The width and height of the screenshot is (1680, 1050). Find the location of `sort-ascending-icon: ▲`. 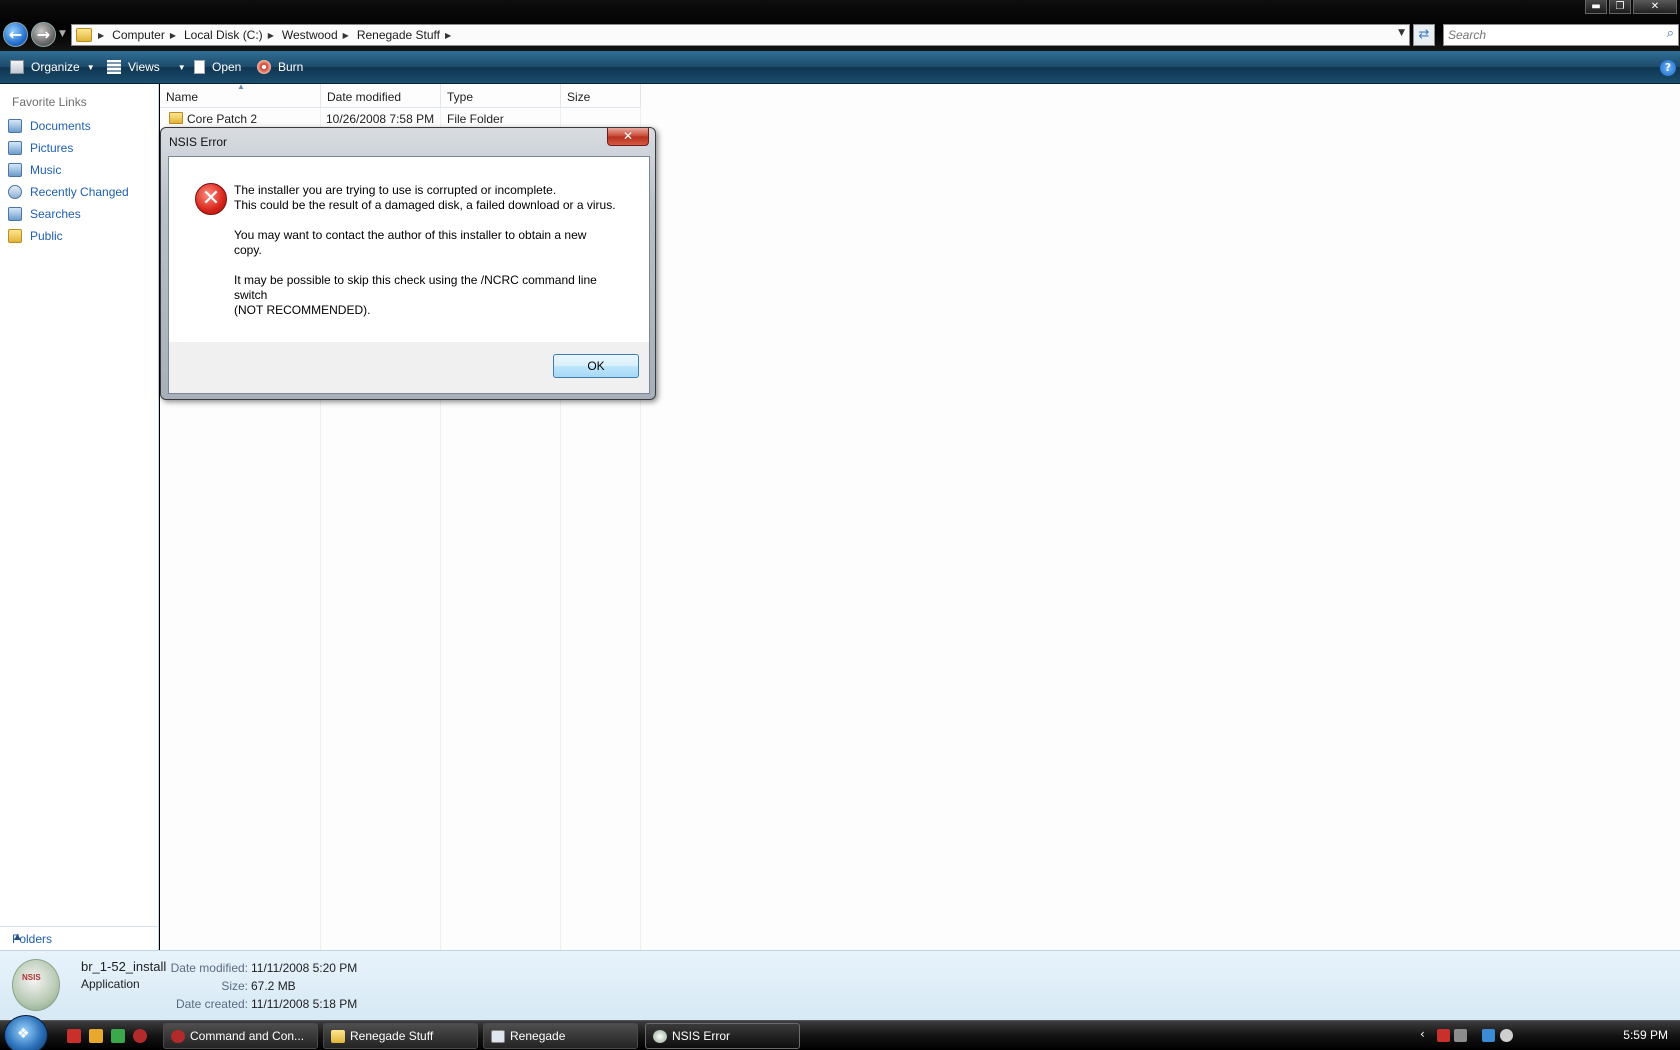

sort-ascending-icon: ▲ is located at coordinates (241, 86).